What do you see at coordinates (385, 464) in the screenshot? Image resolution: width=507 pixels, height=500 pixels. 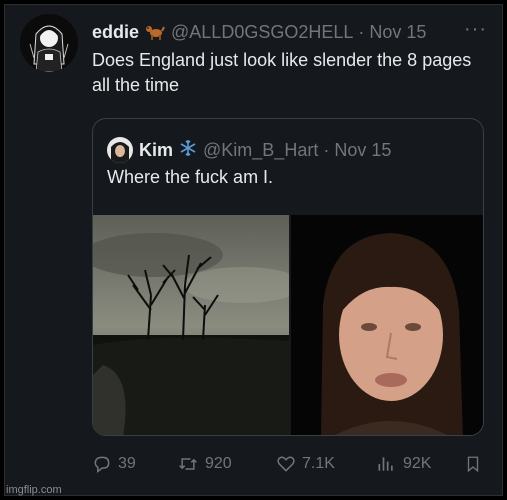 I see `views-chart-icon` at bounding box center [385, 464].